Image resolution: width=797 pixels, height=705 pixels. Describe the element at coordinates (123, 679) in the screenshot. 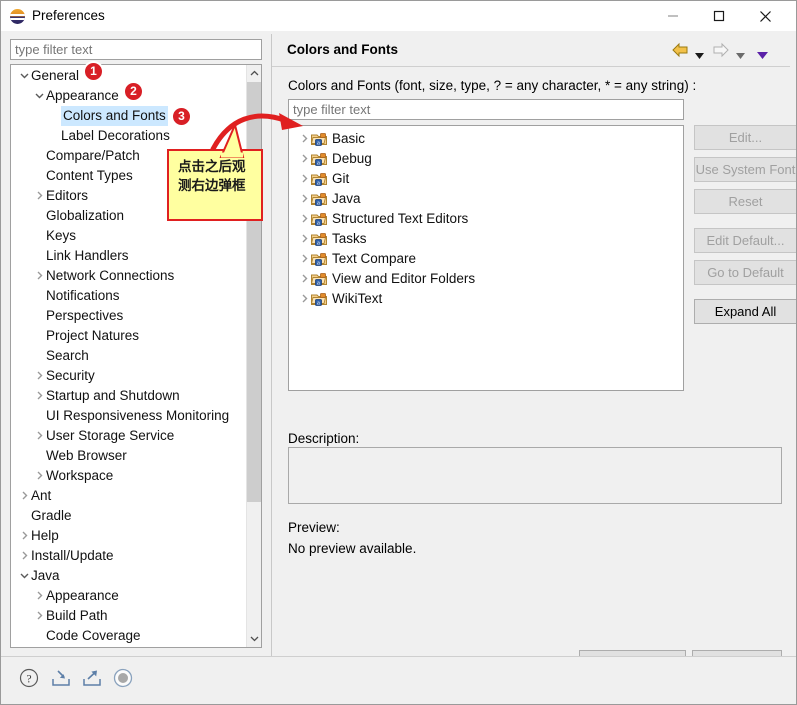

I see `record-icon` at that location.